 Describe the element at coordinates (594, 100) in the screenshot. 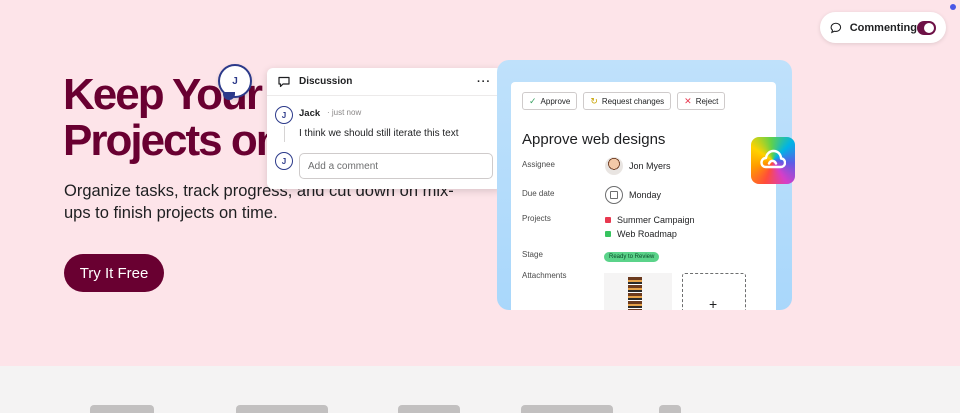

I see `refresh-icon: ↻` at that location.